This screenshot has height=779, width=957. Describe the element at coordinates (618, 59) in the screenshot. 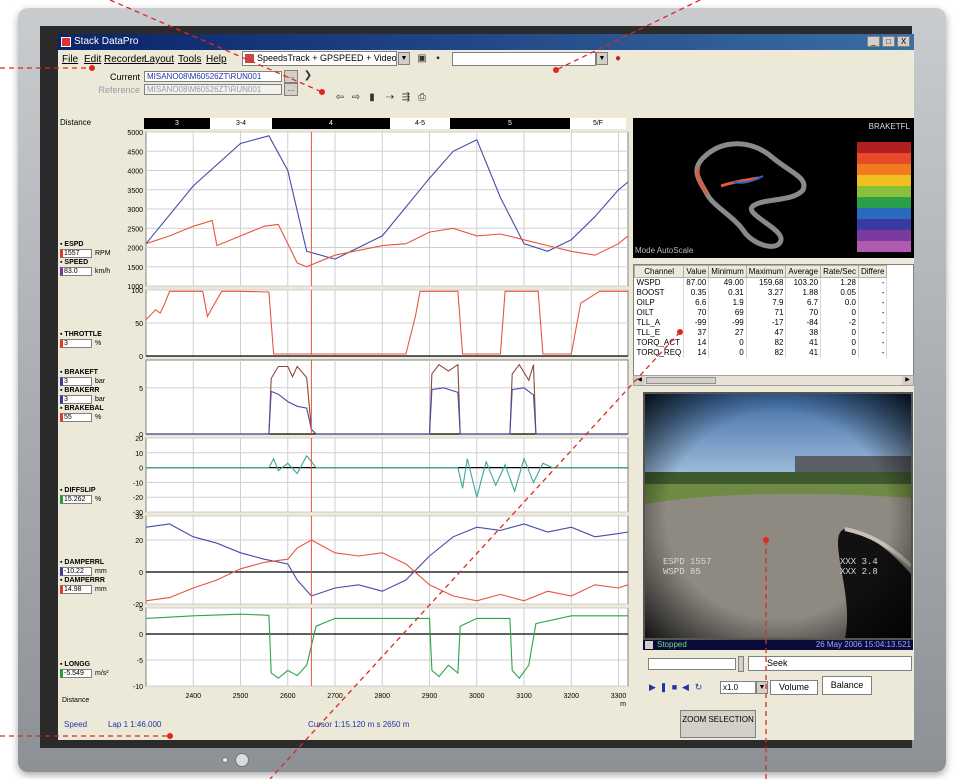

I see `record-icon: ●` at that location.